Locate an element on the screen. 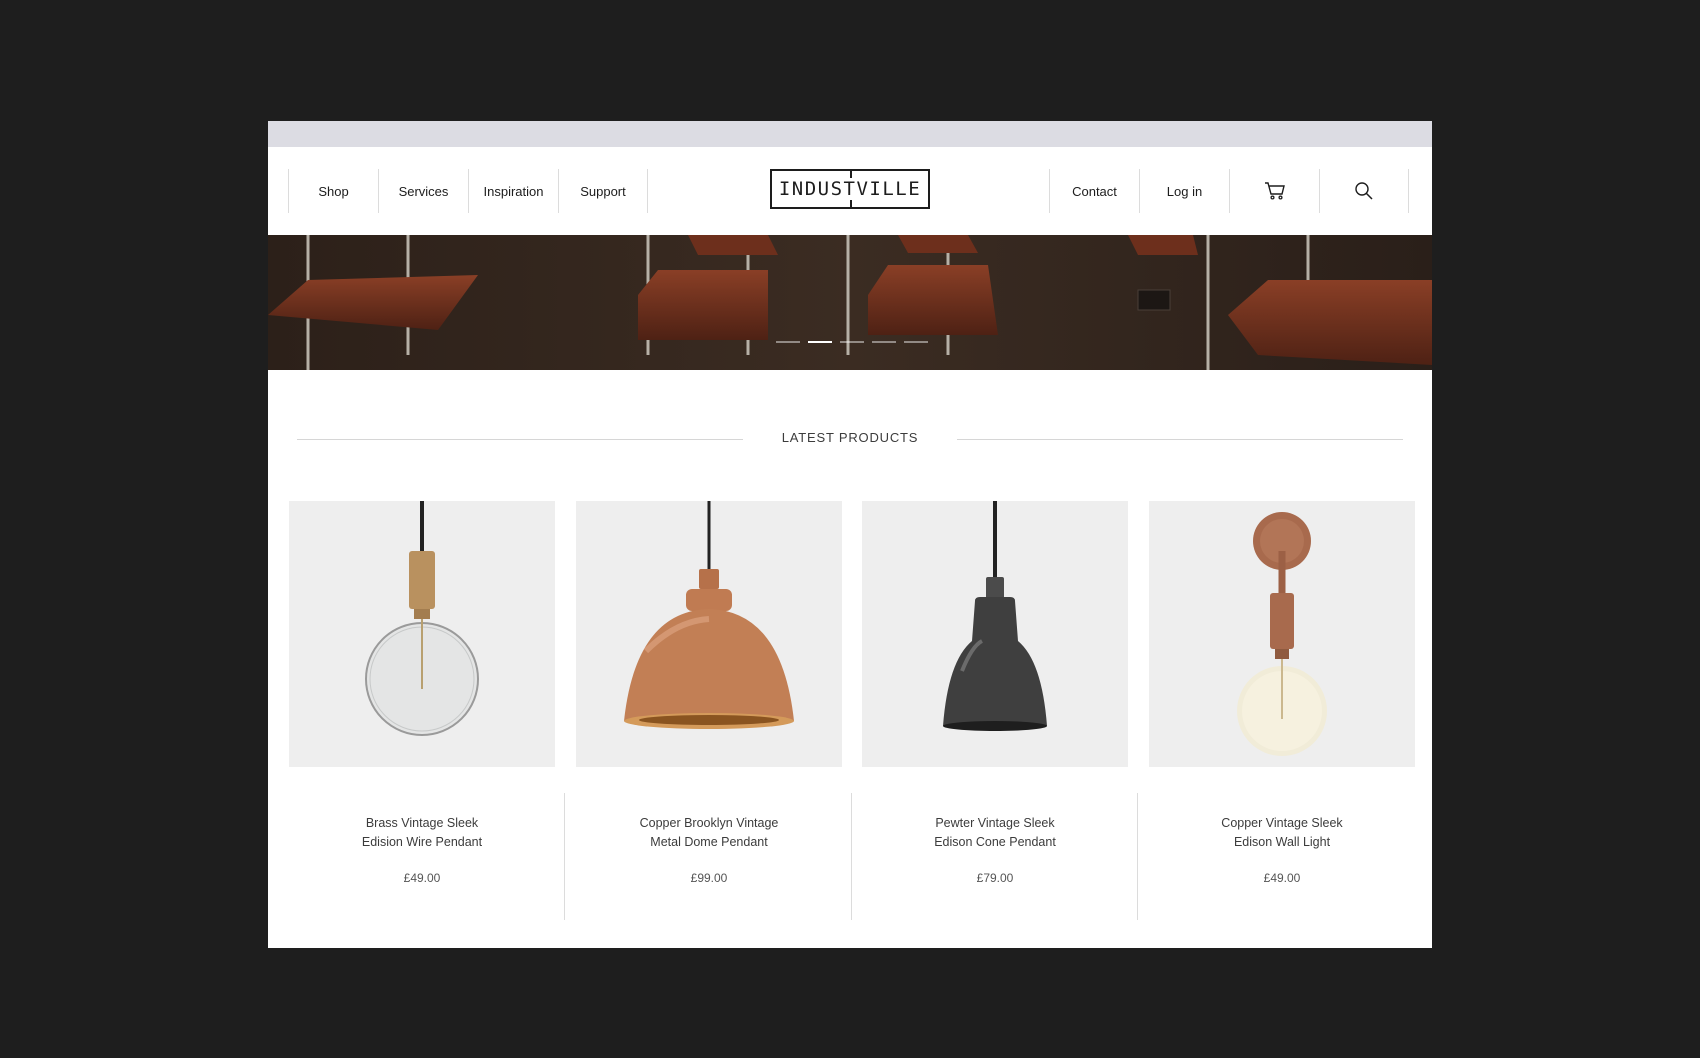 The height and width of the screenshot is (1058, 1700). product-name-line2: Metal Dome Pendant is located at coordinates (709, 842).